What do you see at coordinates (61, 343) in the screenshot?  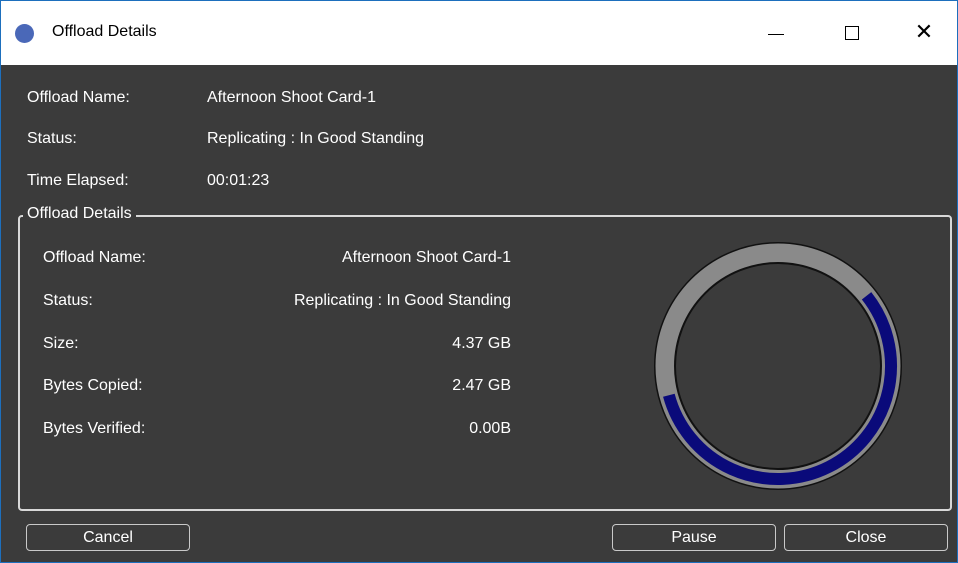 I see `details-size-label: Size:` at bounding box center [61, 343].